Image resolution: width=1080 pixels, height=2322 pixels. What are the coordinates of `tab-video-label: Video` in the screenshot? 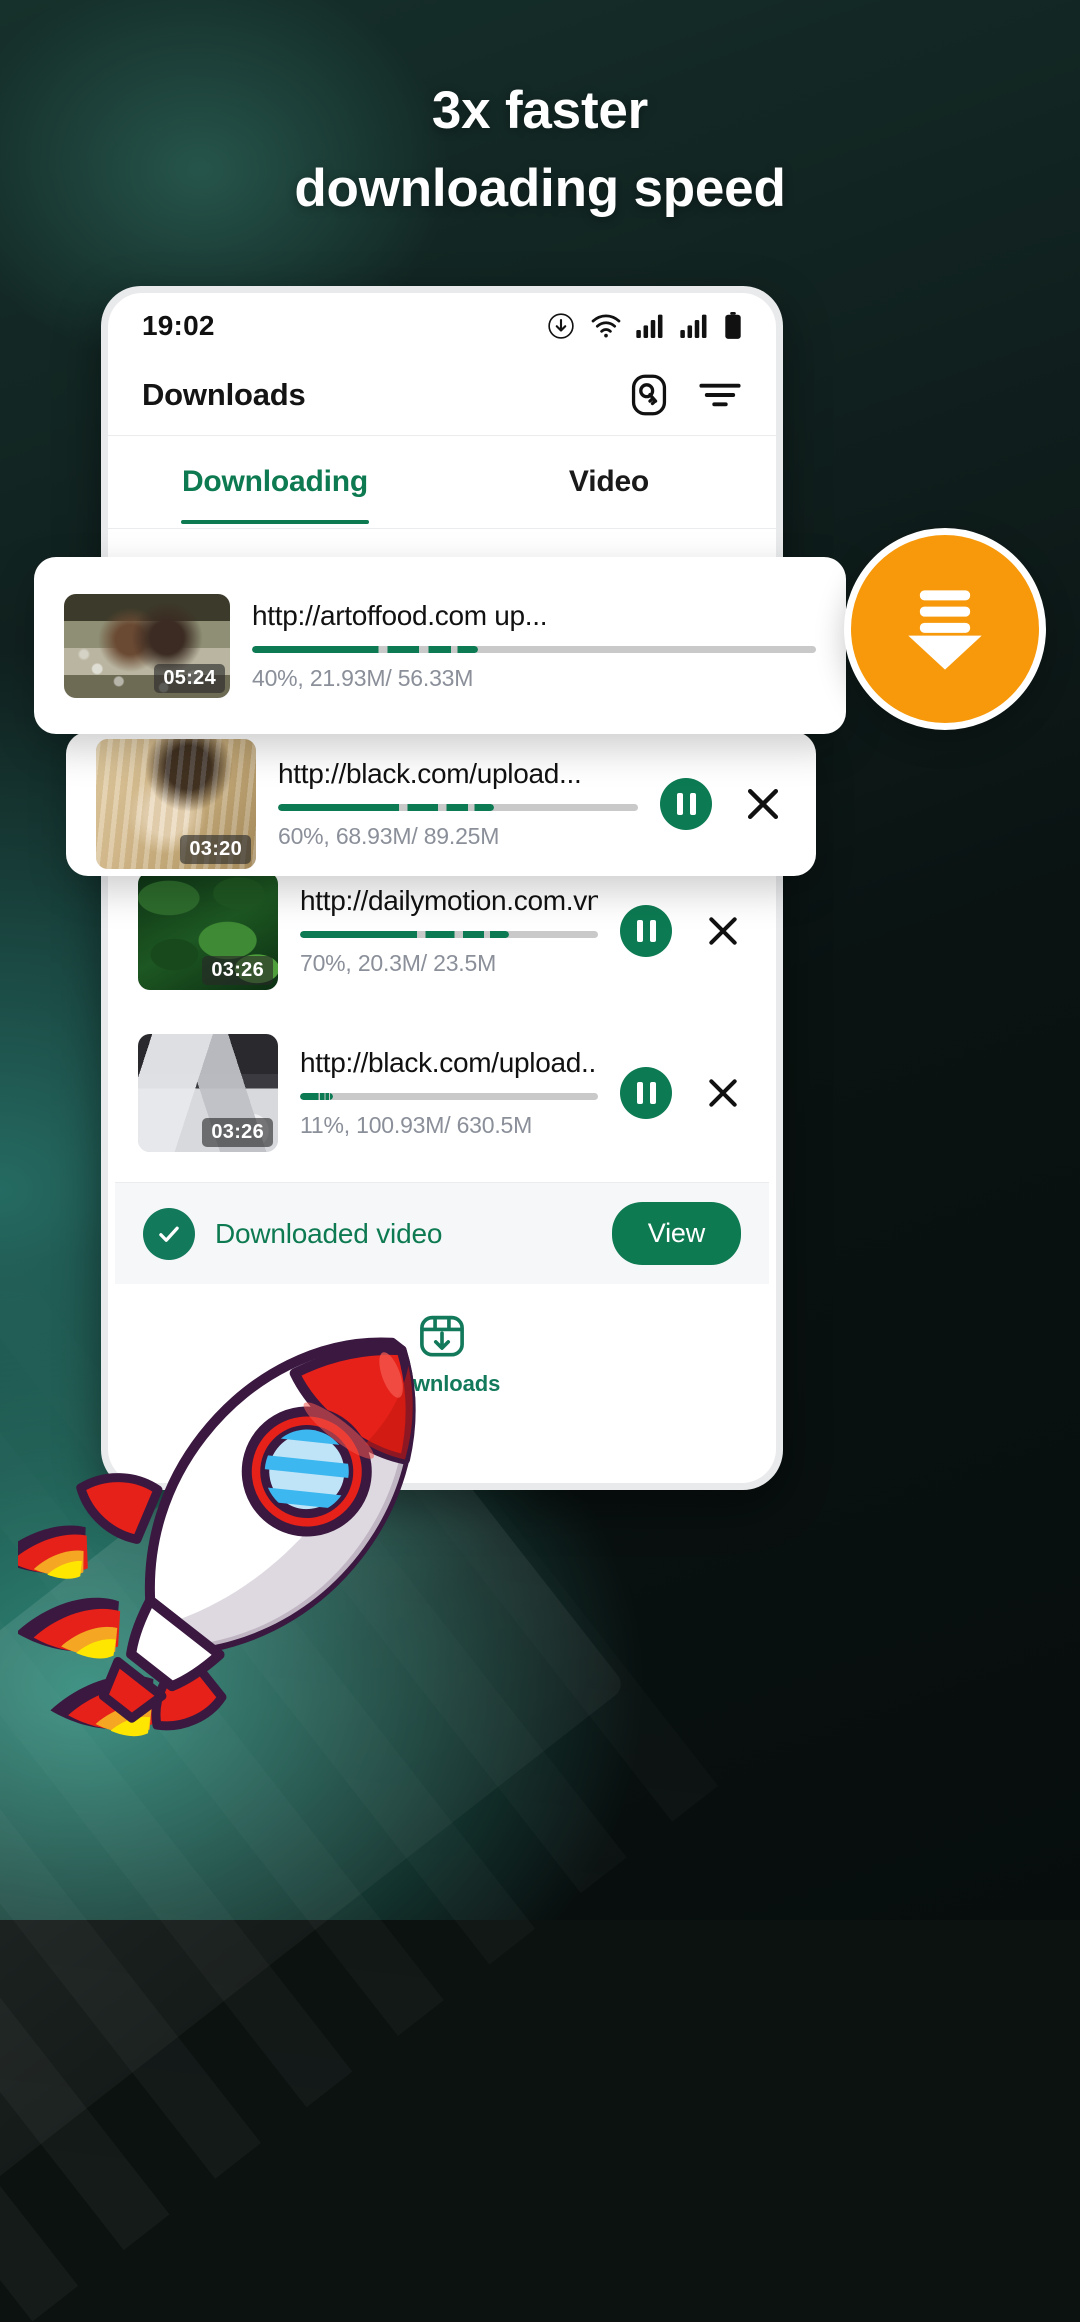 It's located at (609, 481).